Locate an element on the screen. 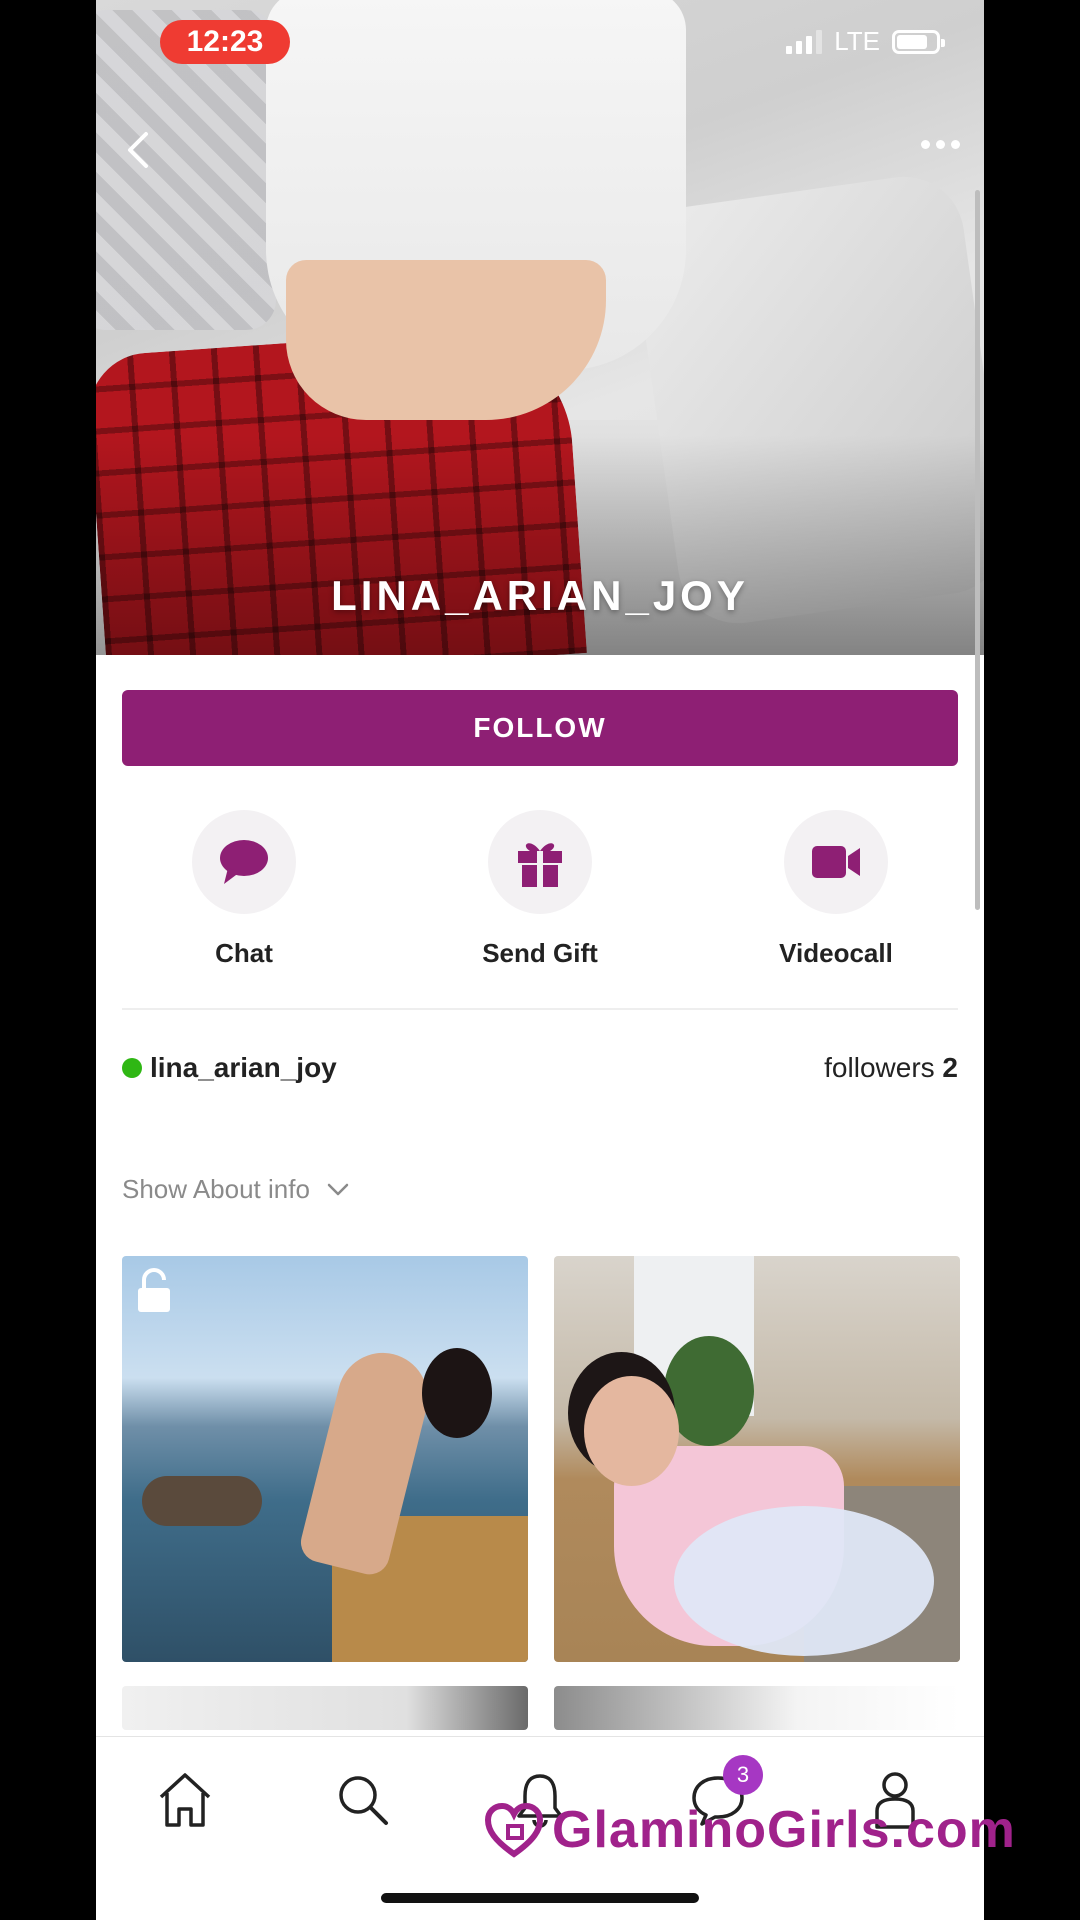  username-block: lina_arian_joy is located at coordinates (229, 1068).